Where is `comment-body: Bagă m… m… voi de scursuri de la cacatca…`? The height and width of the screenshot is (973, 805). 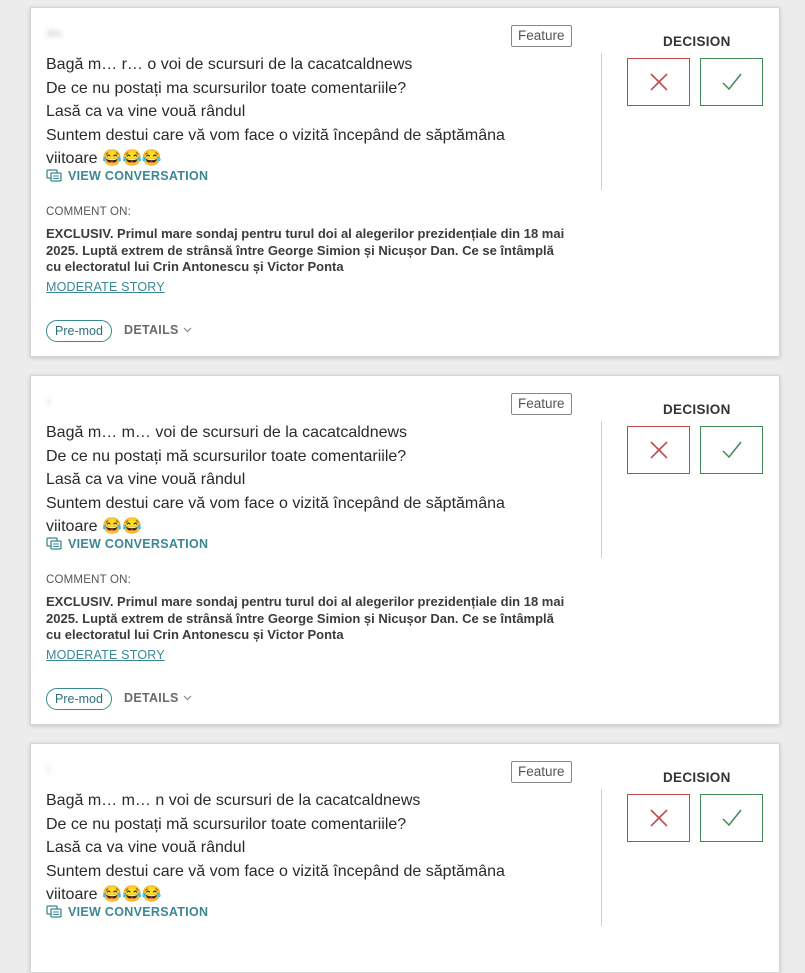 comment-body: Bagă m… m… voi de scursuri de la cacatca… is located at coordinates (306, 480).